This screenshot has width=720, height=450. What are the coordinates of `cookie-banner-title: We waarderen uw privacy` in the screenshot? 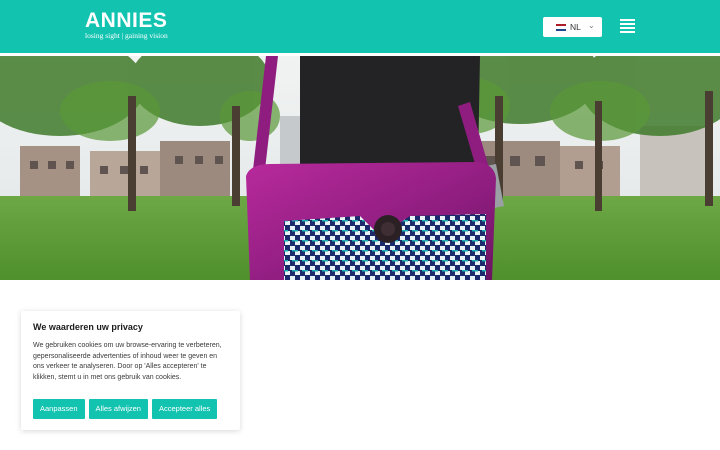 It's located at (88, 327).